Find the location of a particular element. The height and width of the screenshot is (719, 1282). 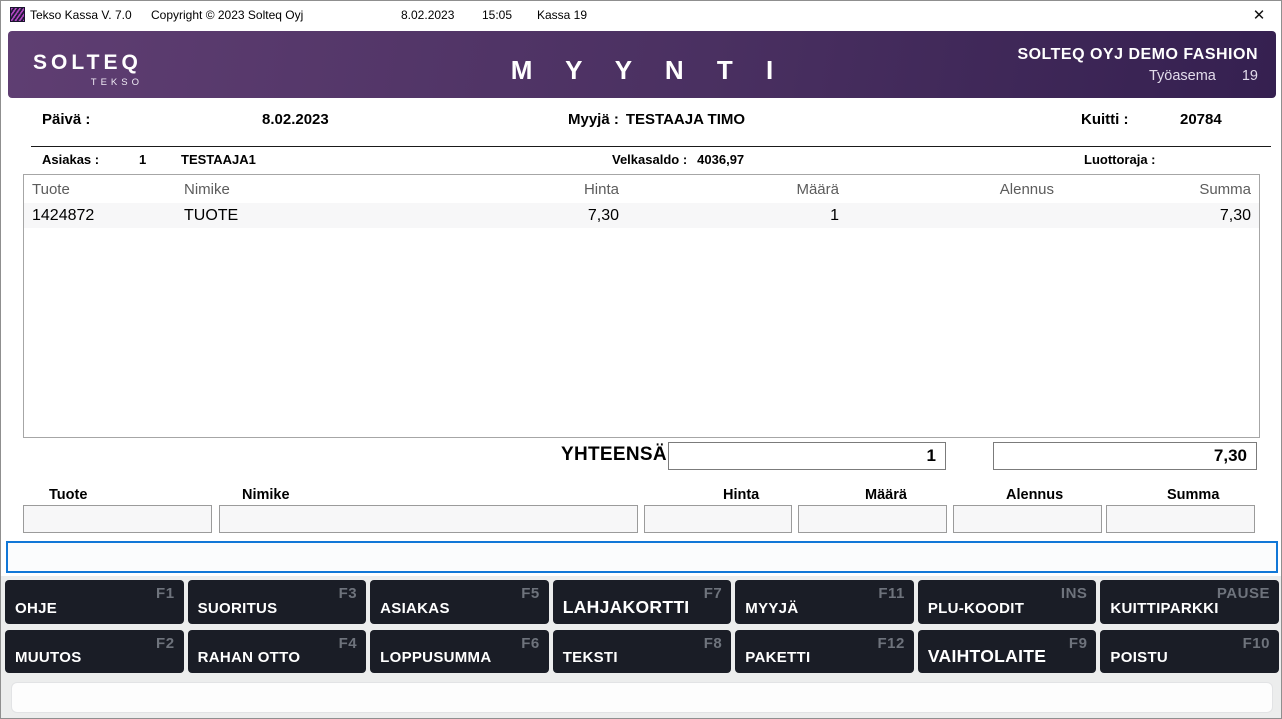

alennus-entry-field is located at coordinates (1027, 519).